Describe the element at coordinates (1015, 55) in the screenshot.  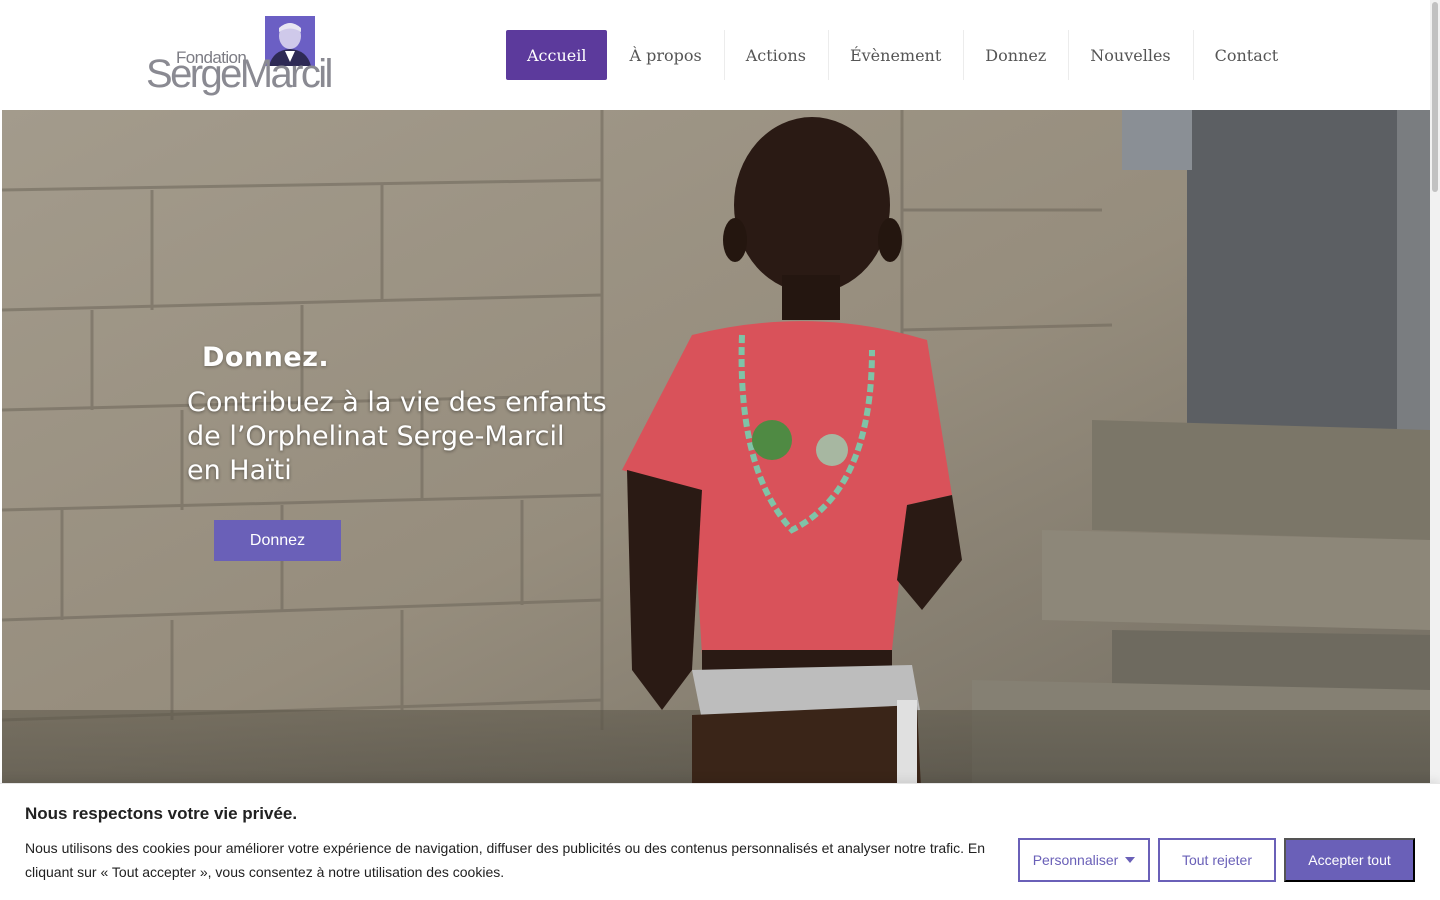
I see `nav-item-donnez: Donnez` at that location.